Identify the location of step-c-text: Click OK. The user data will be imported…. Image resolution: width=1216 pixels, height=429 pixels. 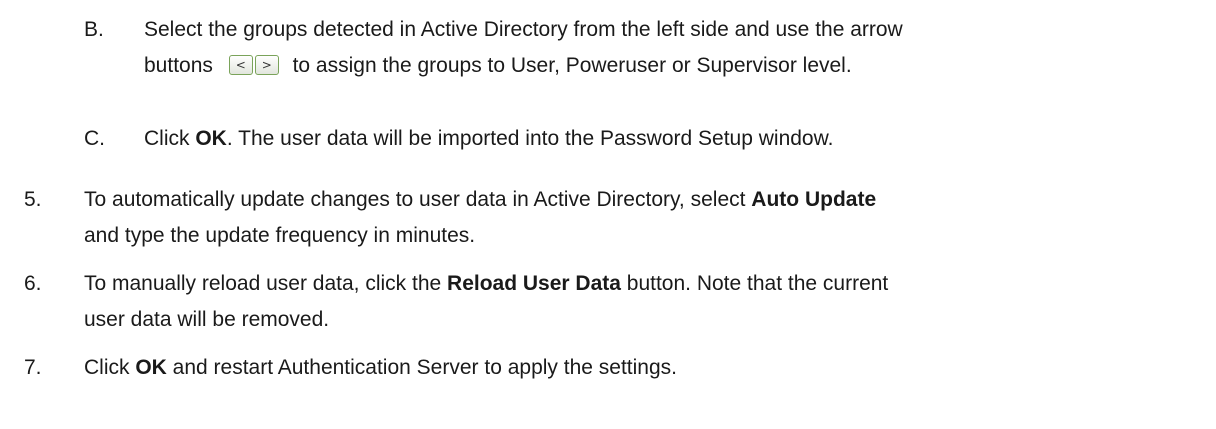
(674, 139).